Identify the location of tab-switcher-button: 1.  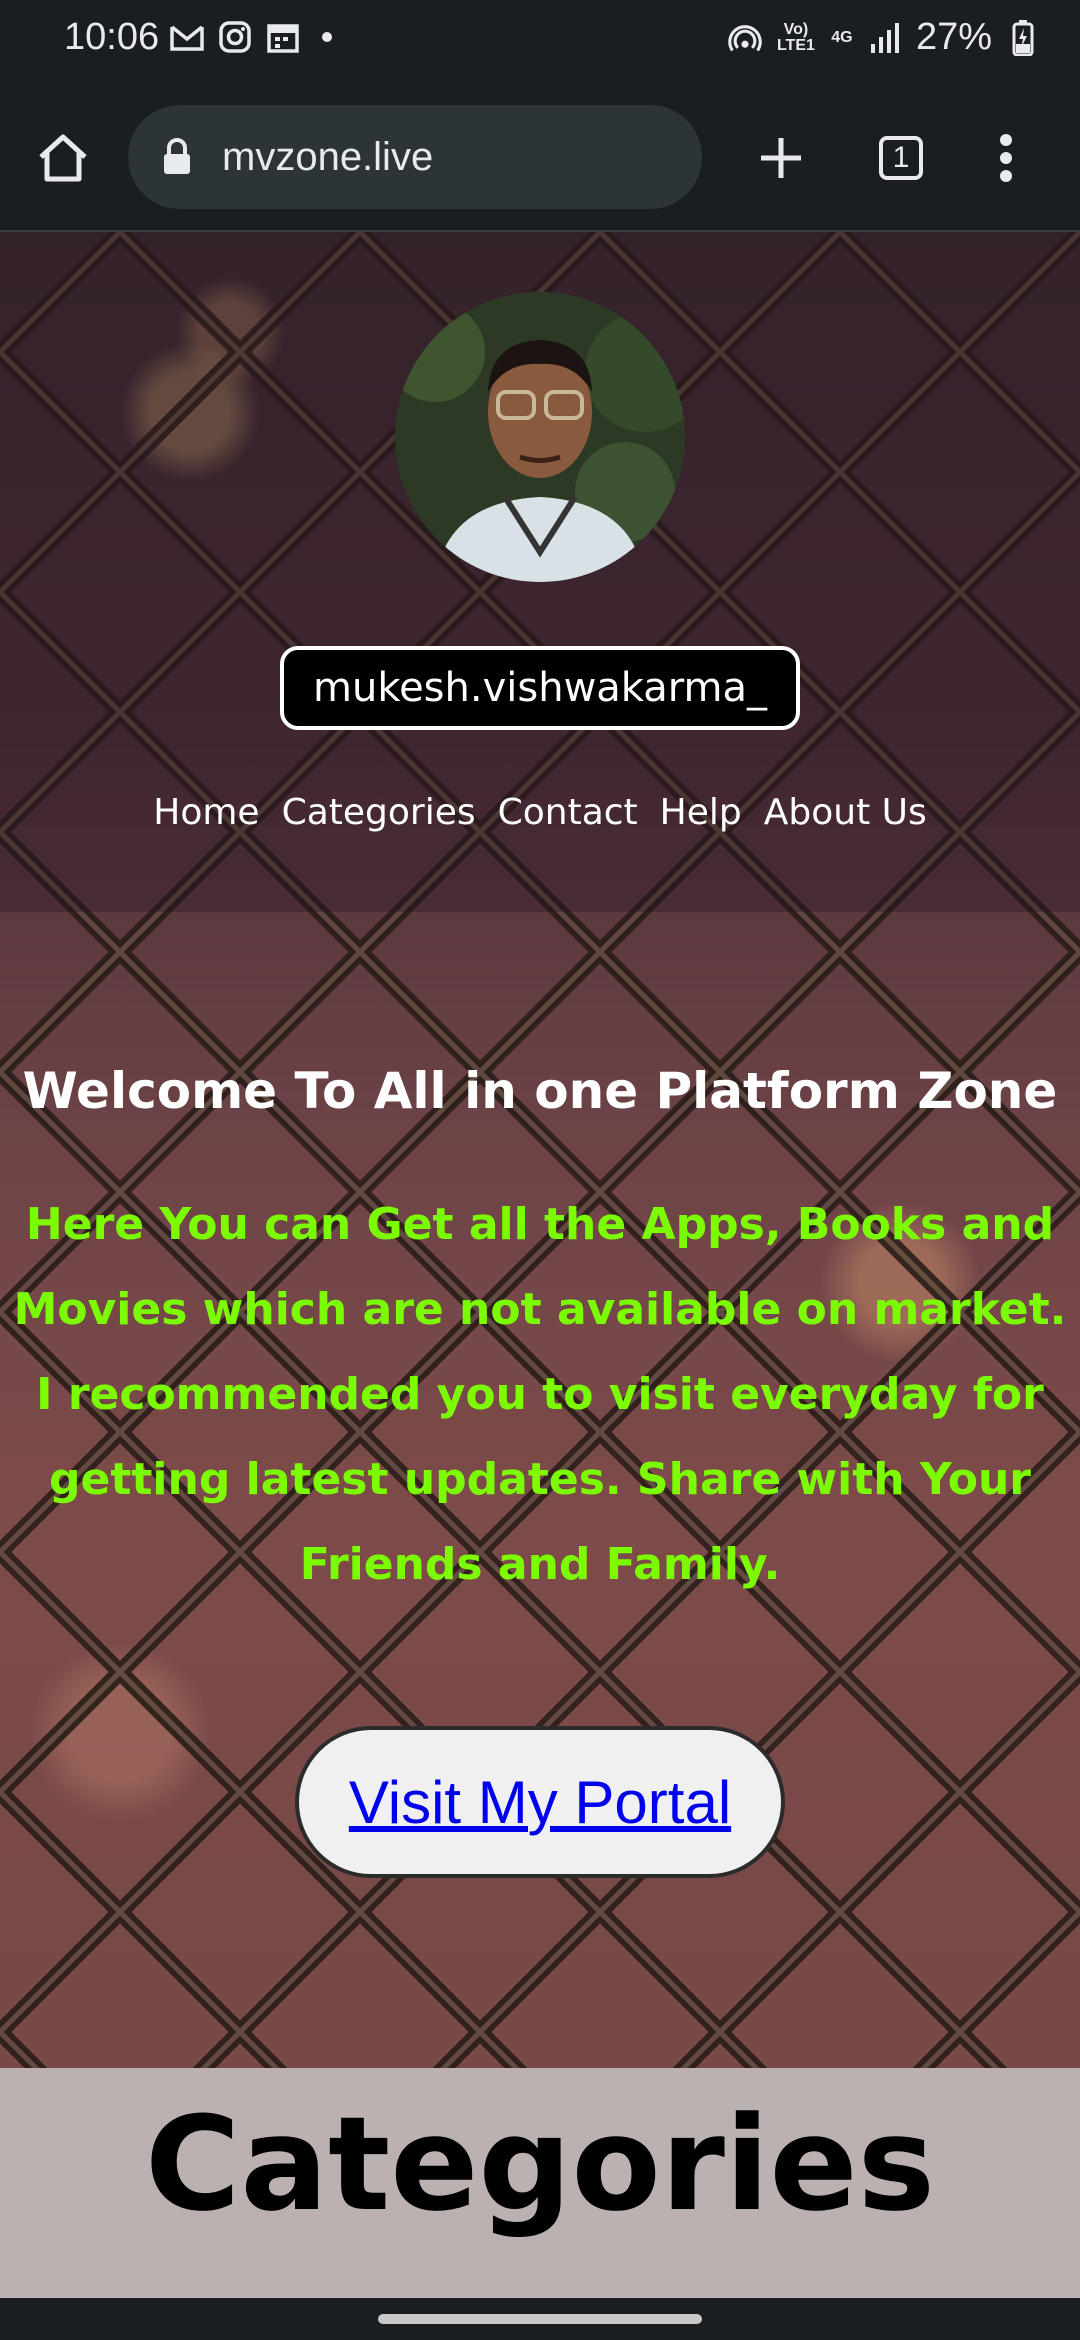
(901, 158).